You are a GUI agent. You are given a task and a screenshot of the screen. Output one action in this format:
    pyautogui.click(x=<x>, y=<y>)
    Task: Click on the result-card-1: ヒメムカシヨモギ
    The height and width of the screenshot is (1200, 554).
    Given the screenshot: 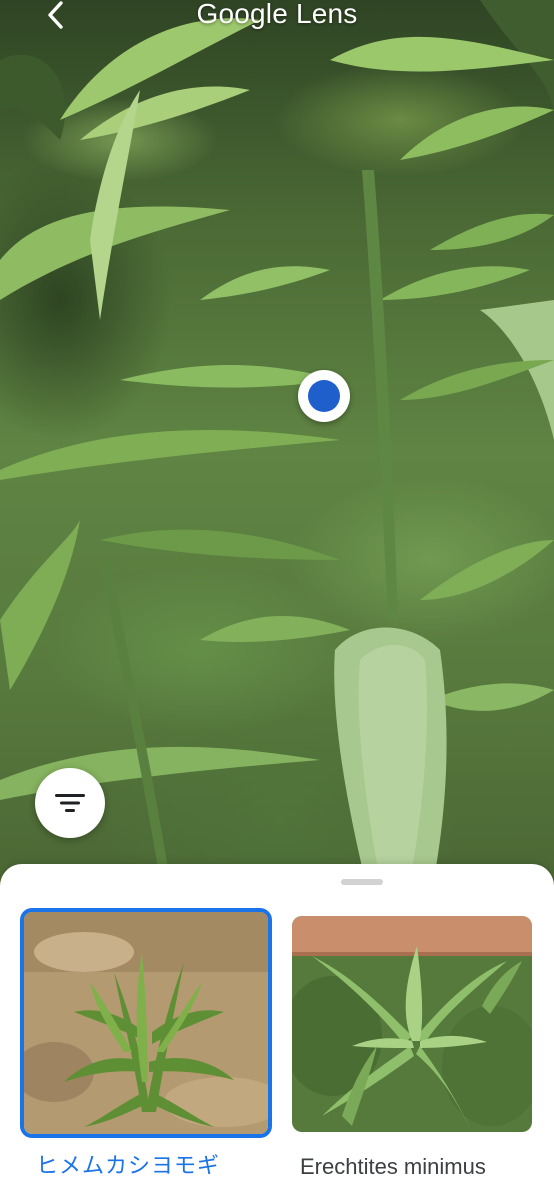 What is the action you would take?
    pyautogui.click(x=146, y=1043)
    